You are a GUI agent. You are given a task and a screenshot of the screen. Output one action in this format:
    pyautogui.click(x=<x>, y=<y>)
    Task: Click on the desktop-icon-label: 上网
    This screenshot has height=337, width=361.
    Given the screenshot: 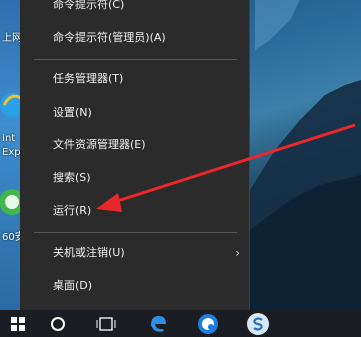 What is the action you would take?
    pyautogui.click(x=12, y=38)
    